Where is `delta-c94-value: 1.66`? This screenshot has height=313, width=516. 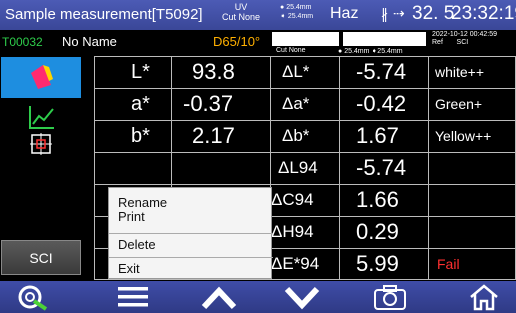 delta-c94-value: 1.66 is located at coordinates (377, 199).